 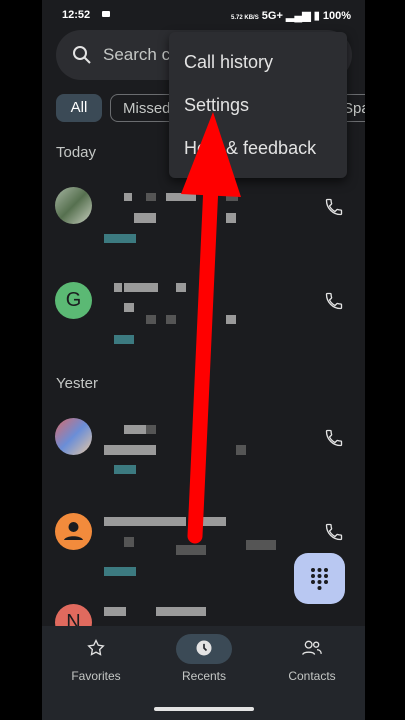 What do you see at coordinates (312, 647) in the screenshot?
I see `people-icon` at bounding box center [312, 647].